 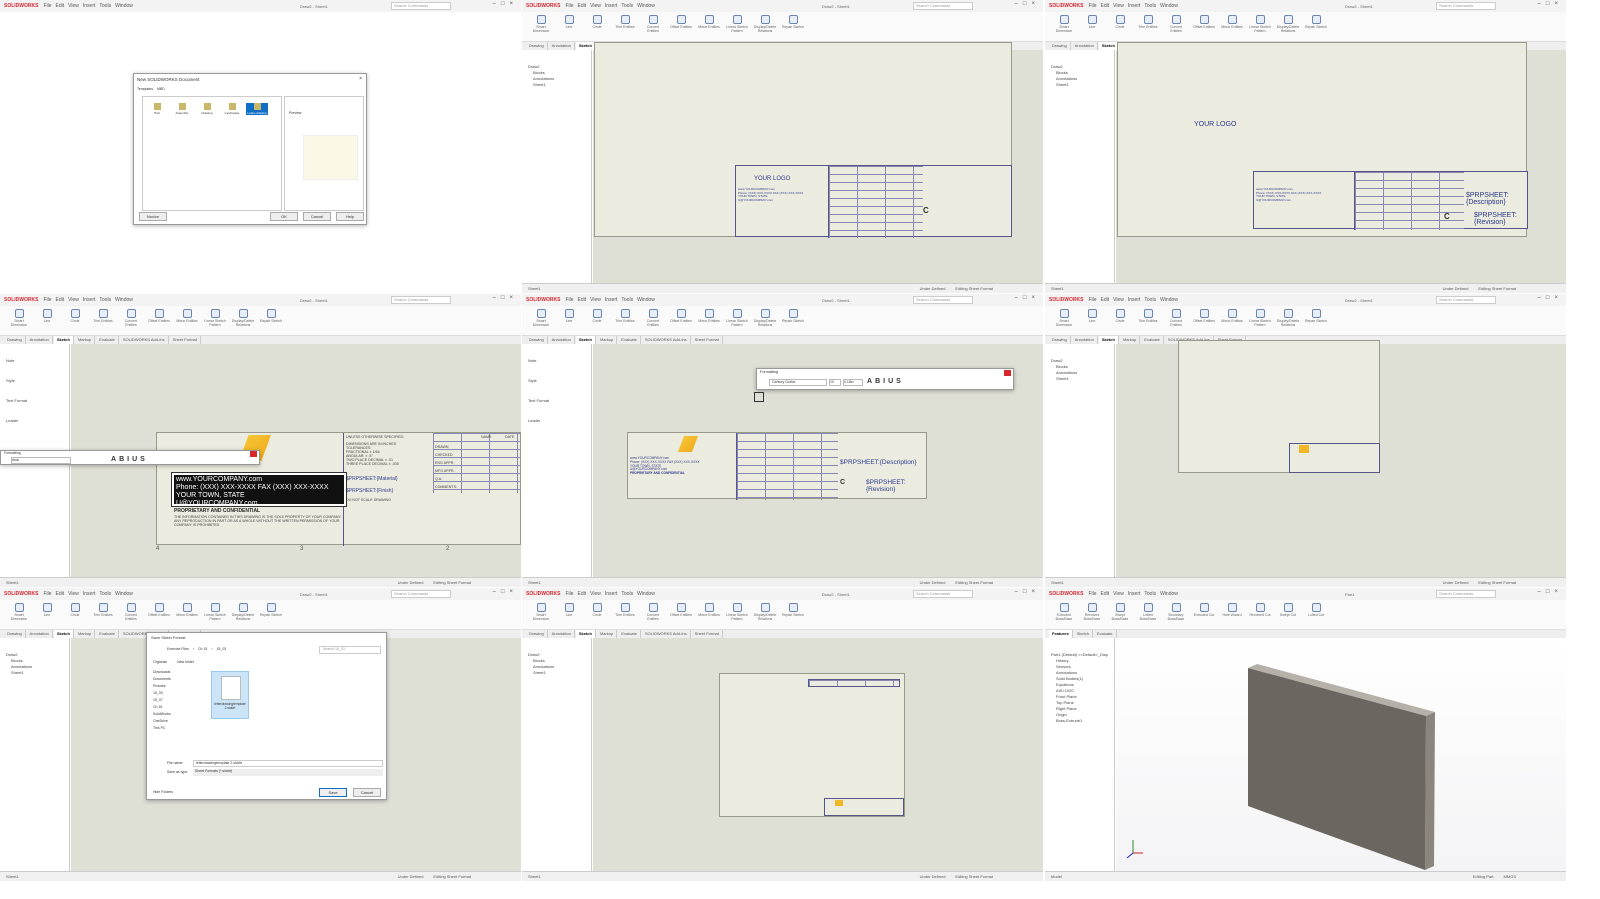 What do you see at coordinates (161, 89) in the screenshot?
I see `tab-mbd: MBD` at bounding box center [161, 89].